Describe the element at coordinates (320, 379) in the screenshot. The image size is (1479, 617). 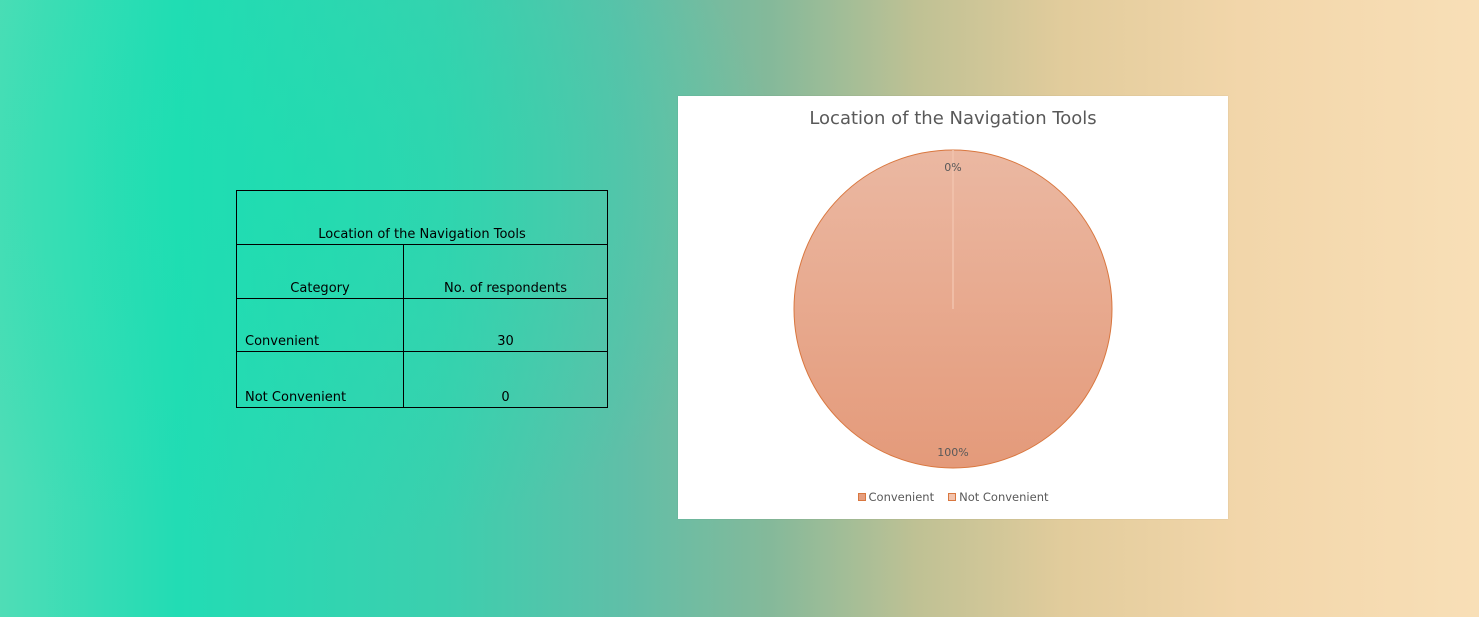
I see `cell-category: Not Convenient` at that location.